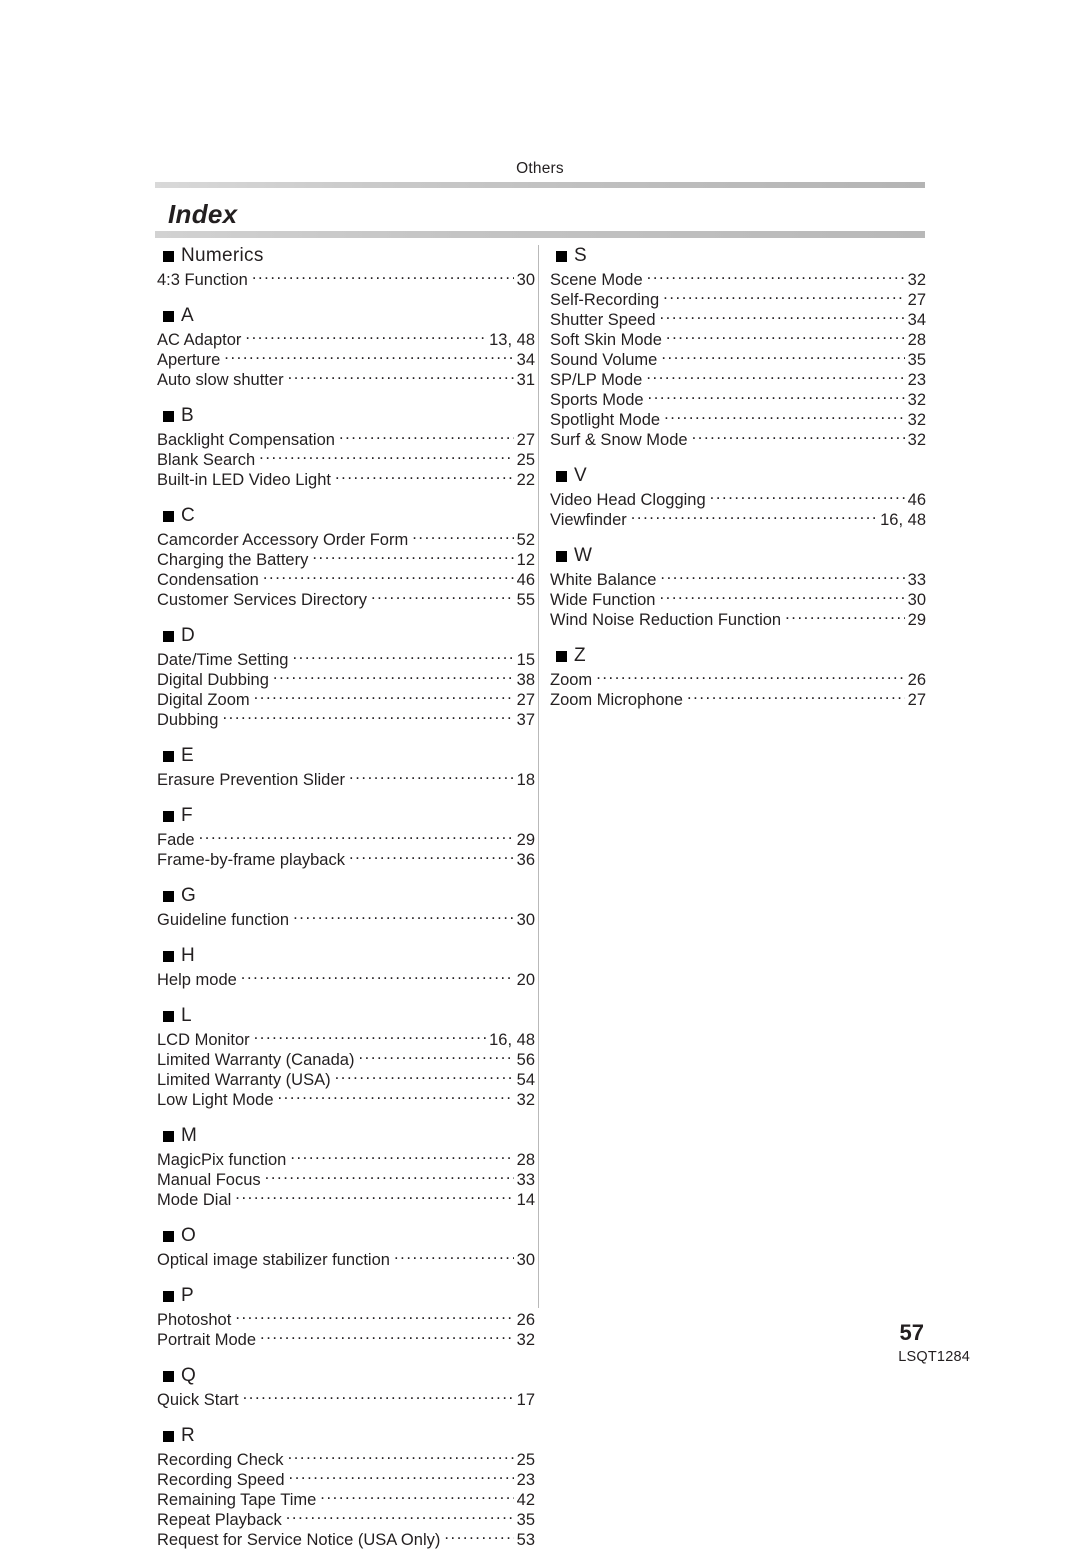 The width and height of the screenshot is (1080, 1550). Describe the element at coordinates (345, 1079) in the screenshot. I see `index-entry: Limited Warranty (USA) 54` at that location.